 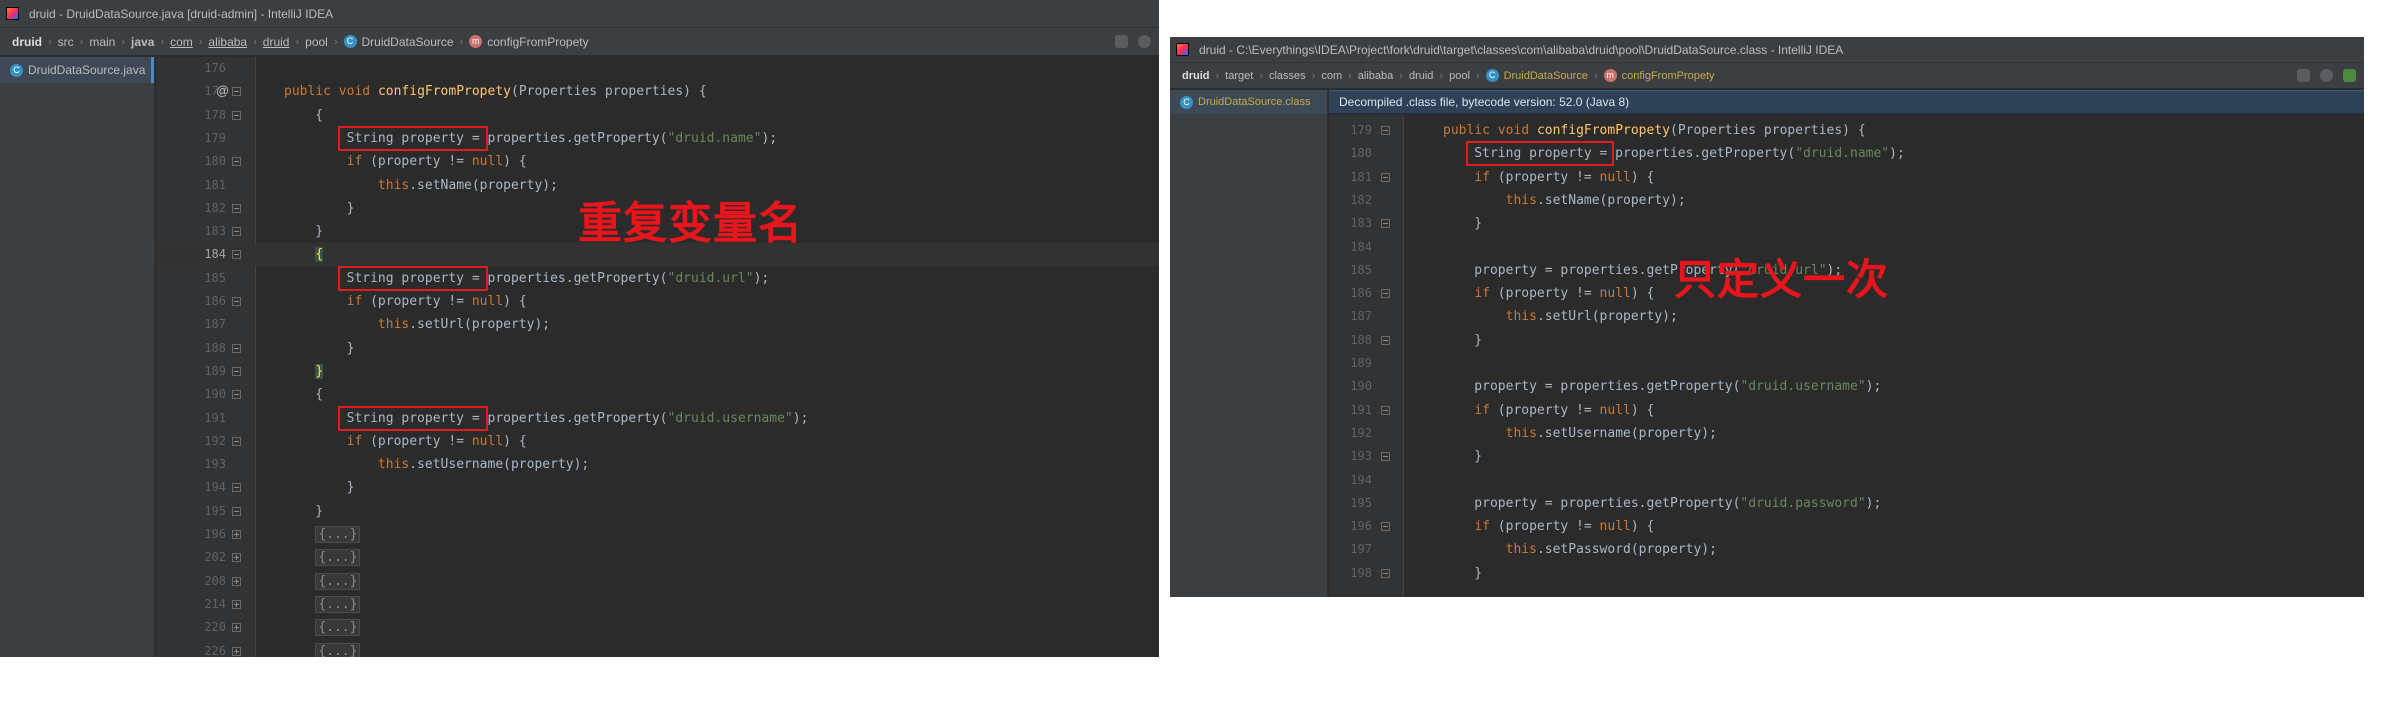 I want to click on code-line: 194 }, so click(x=657, y=487).